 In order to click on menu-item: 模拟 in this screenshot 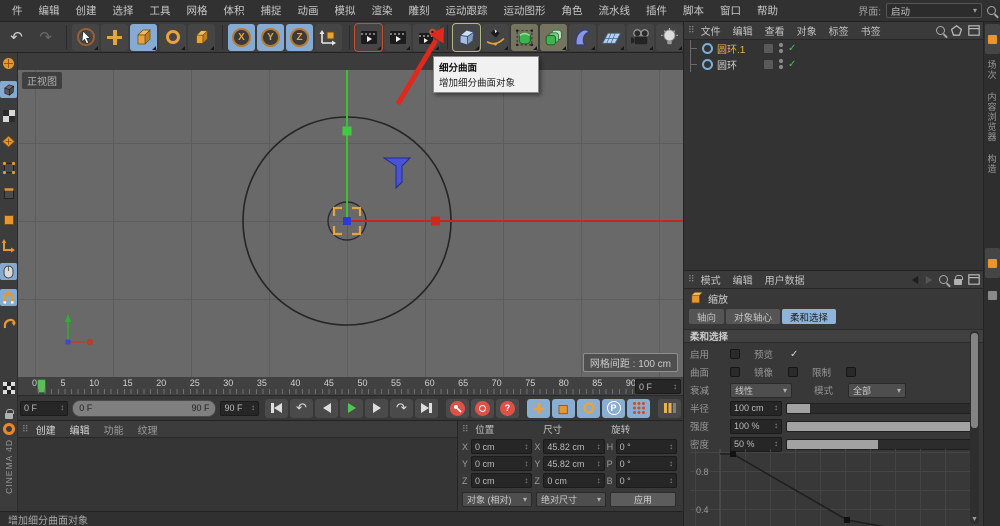, I will do `click(345, 10)`.